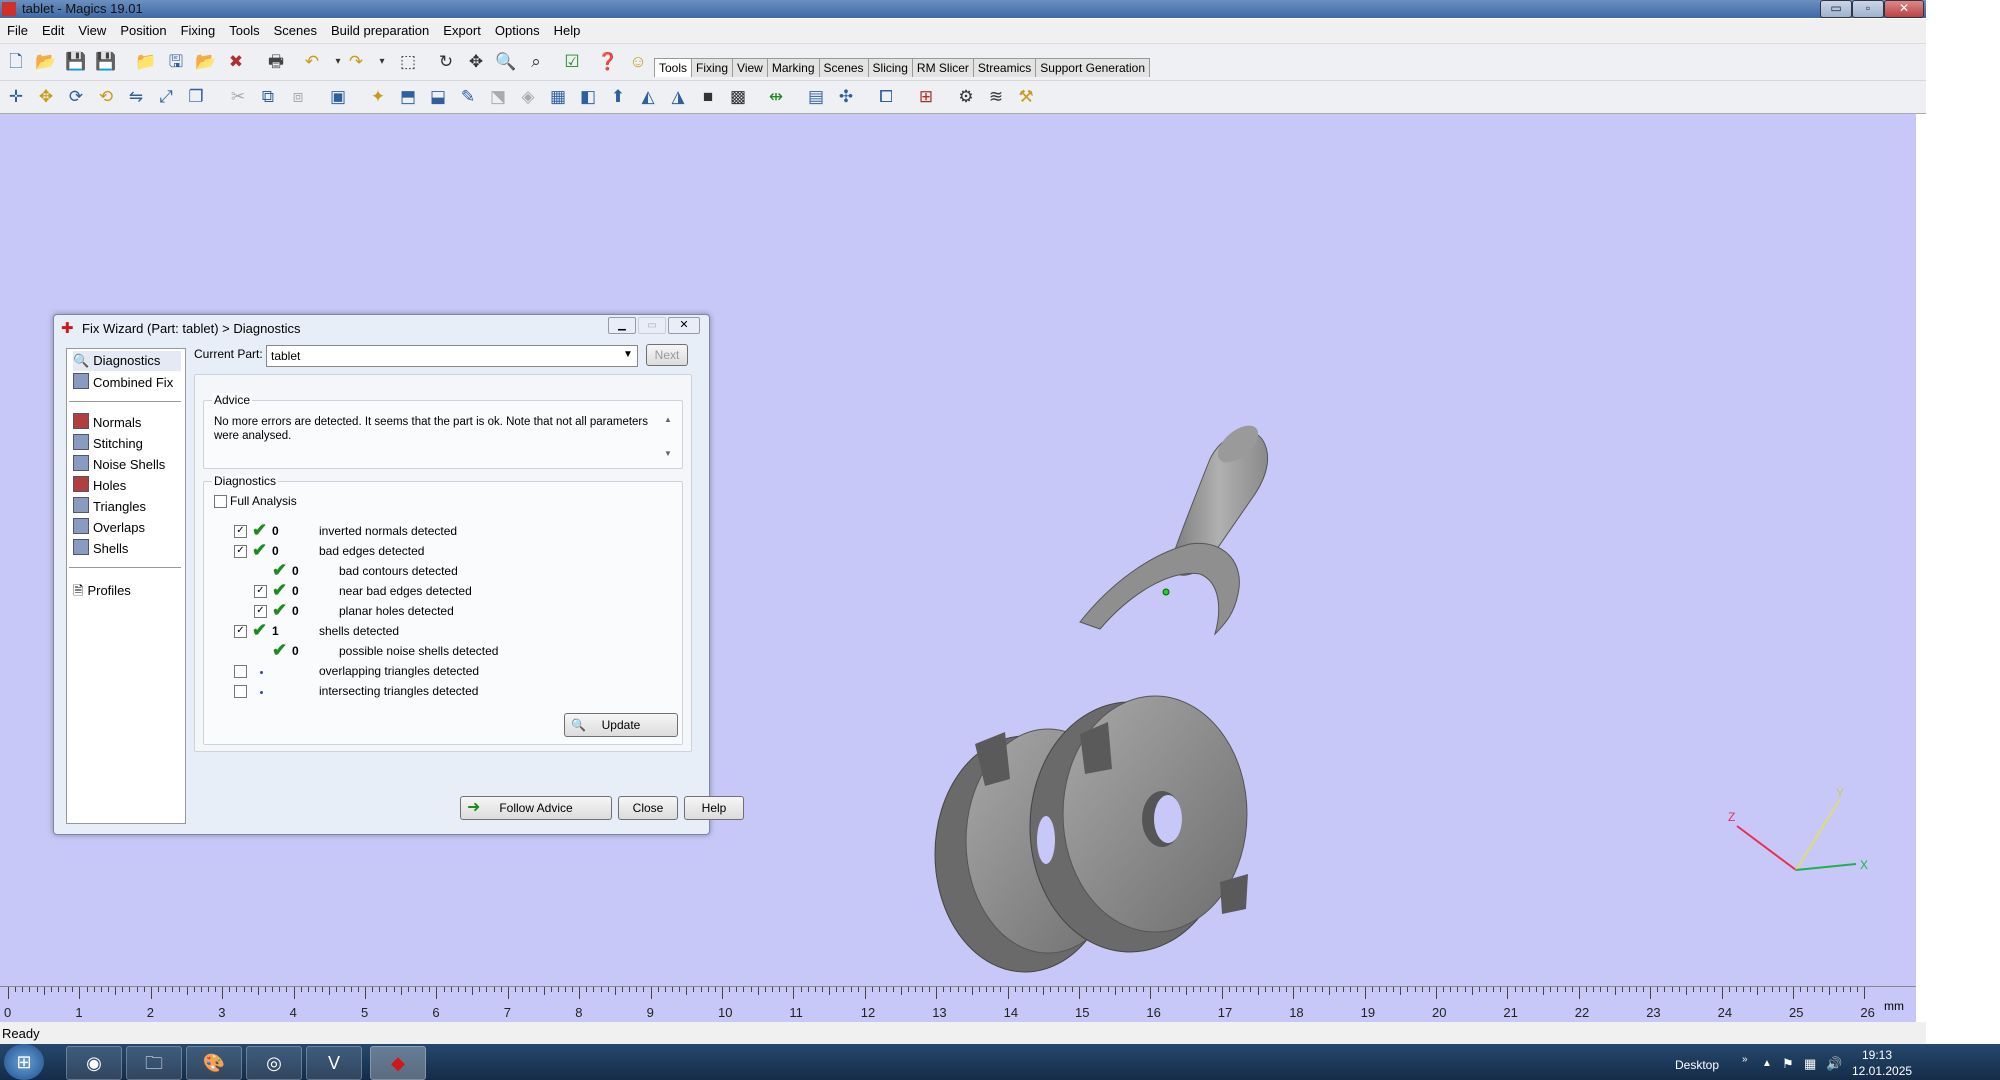 This screenshot has width=2000, height=1080. What do you see at coordinates (438, 97) in the screenshot?
I see `label-tool-icon: ⬓` at bounding box center [438, 97].